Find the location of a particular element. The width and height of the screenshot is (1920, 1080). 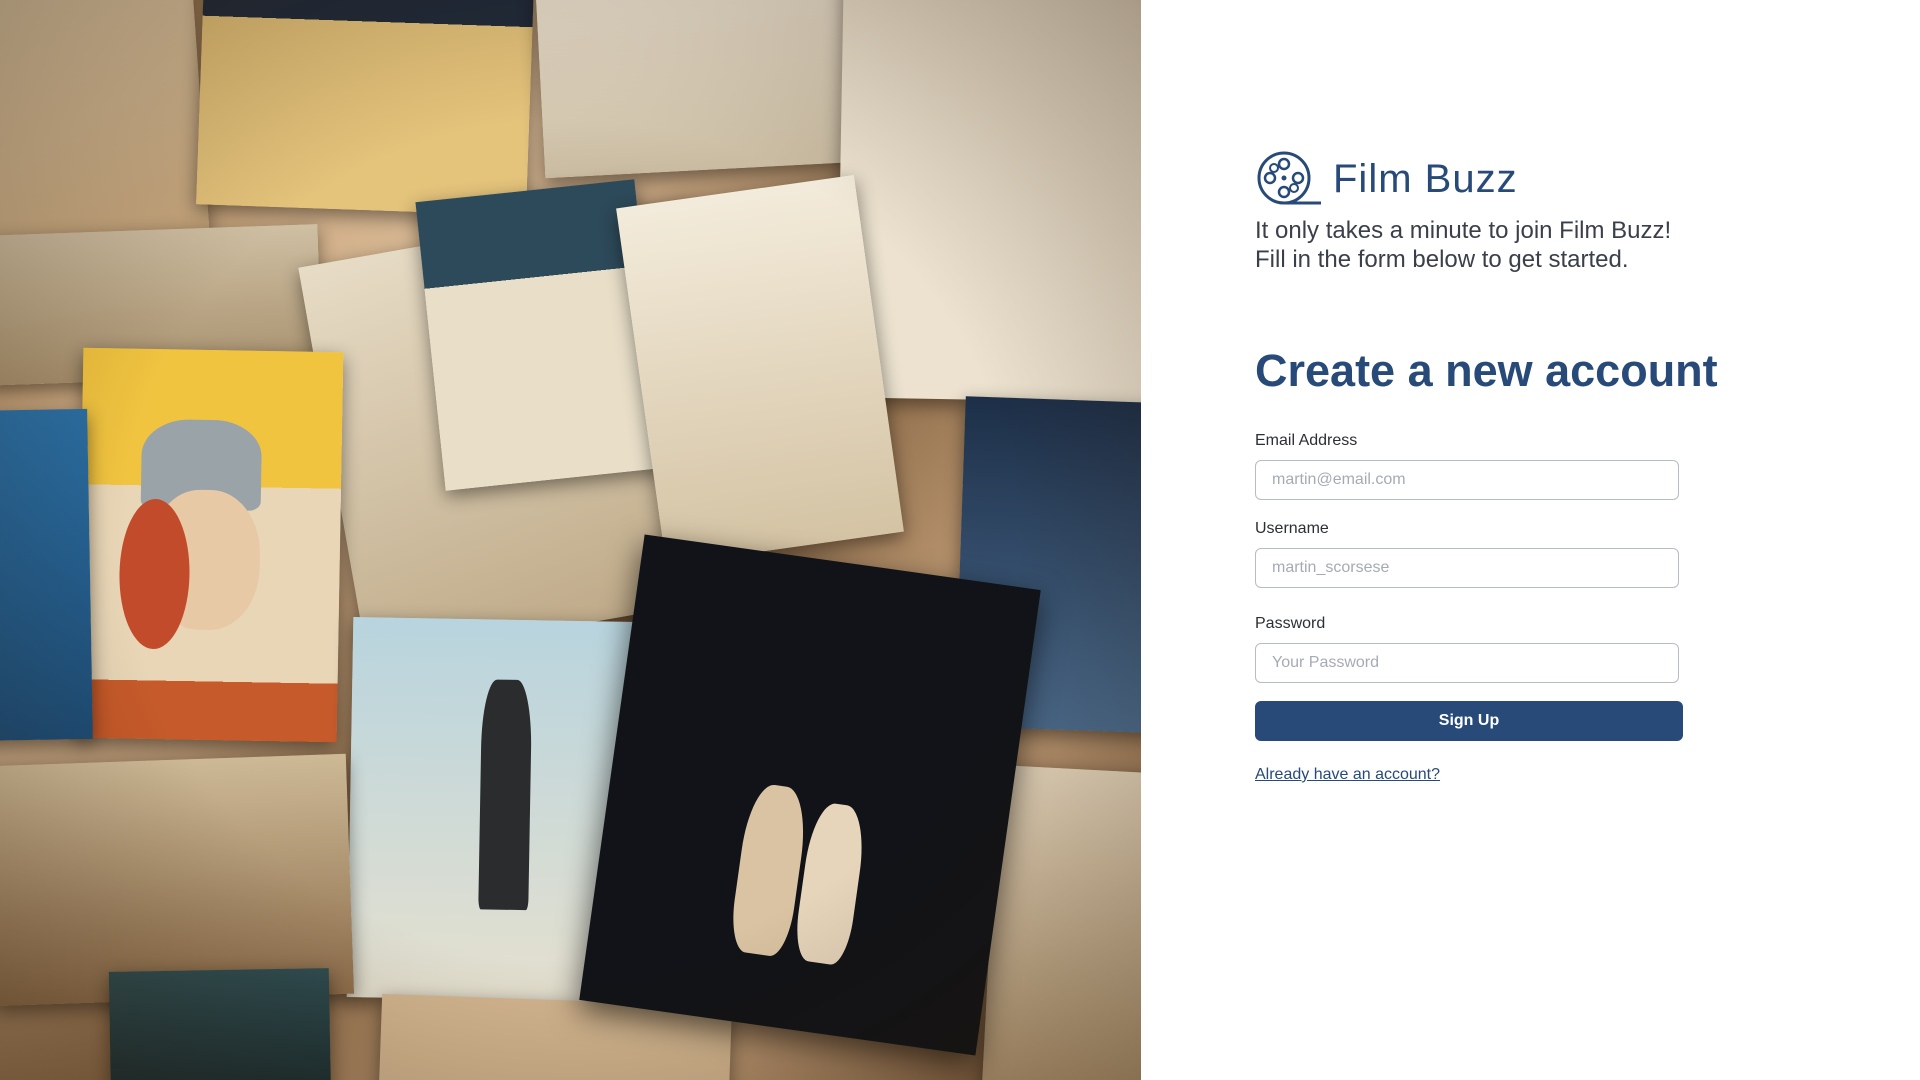

username-field is located at coordinates (1467, 568).